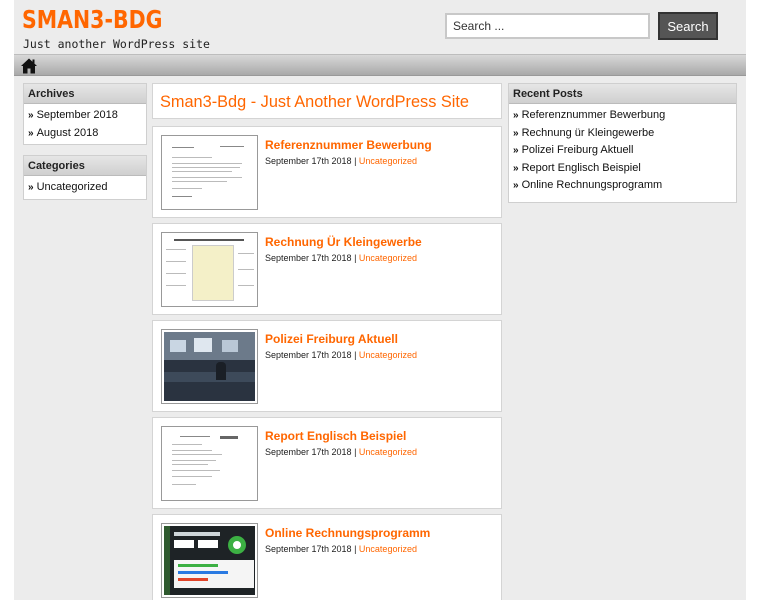 This screenshot has width=760, height=600. I want to click on site-title: SMAN3-BDG, so click(92, 19).